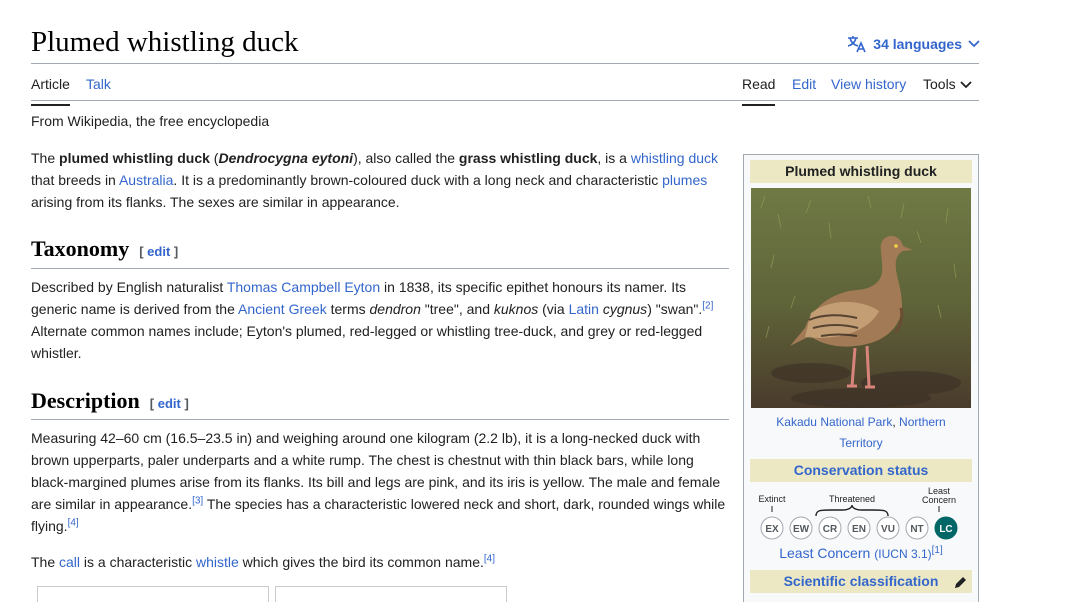 Image resolution: width=1084 pixels, height=602 pixels. Describe the element at coordinates (303, 287) in the screenshot. I see `link-thomas-eyton: Thomas Campbell Eyton` at that location.